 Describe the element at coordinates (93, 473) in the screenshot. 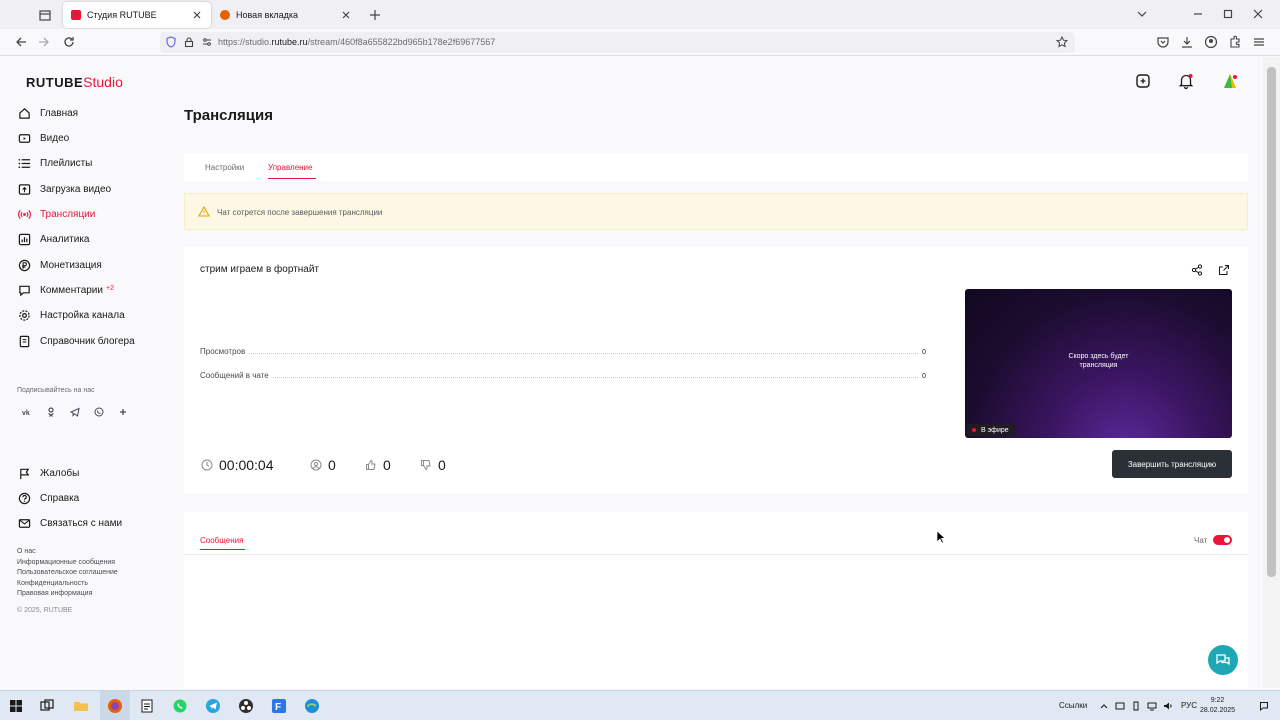

I see `sidebar-item-complaints: Жалобы` at that location.